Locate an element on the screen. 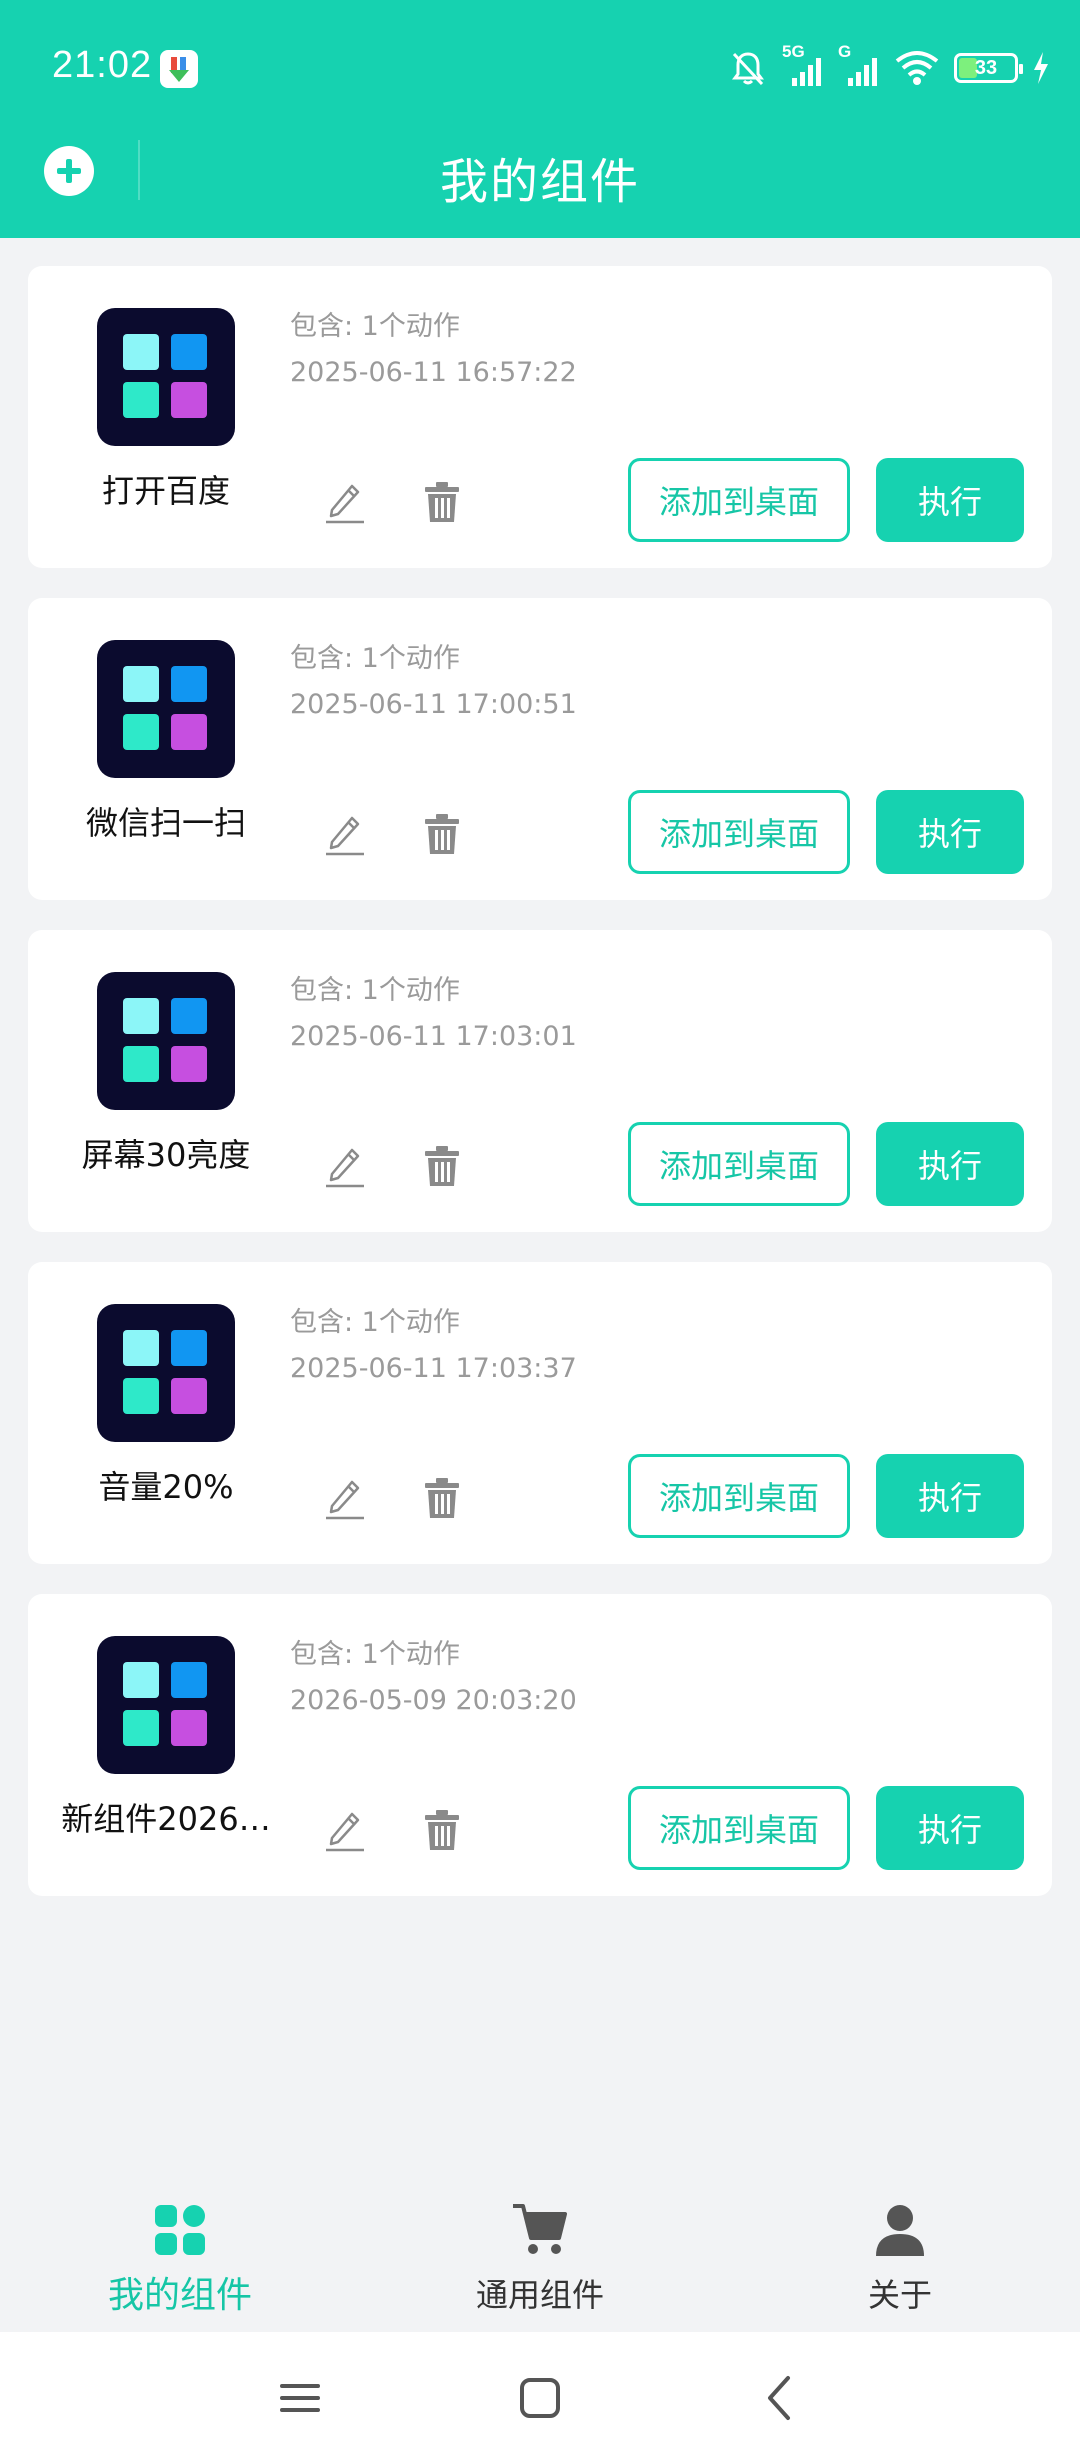  bell-muted-icon is located at coordinates (748, 69).